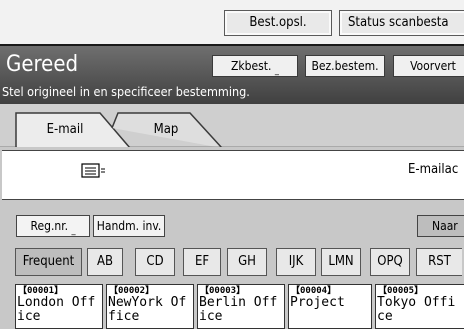  What do you see at coordinates (401, 23) in the screenshot?
I see `status-scan-button: Status scanbesta` at bounding box center [401, 23].